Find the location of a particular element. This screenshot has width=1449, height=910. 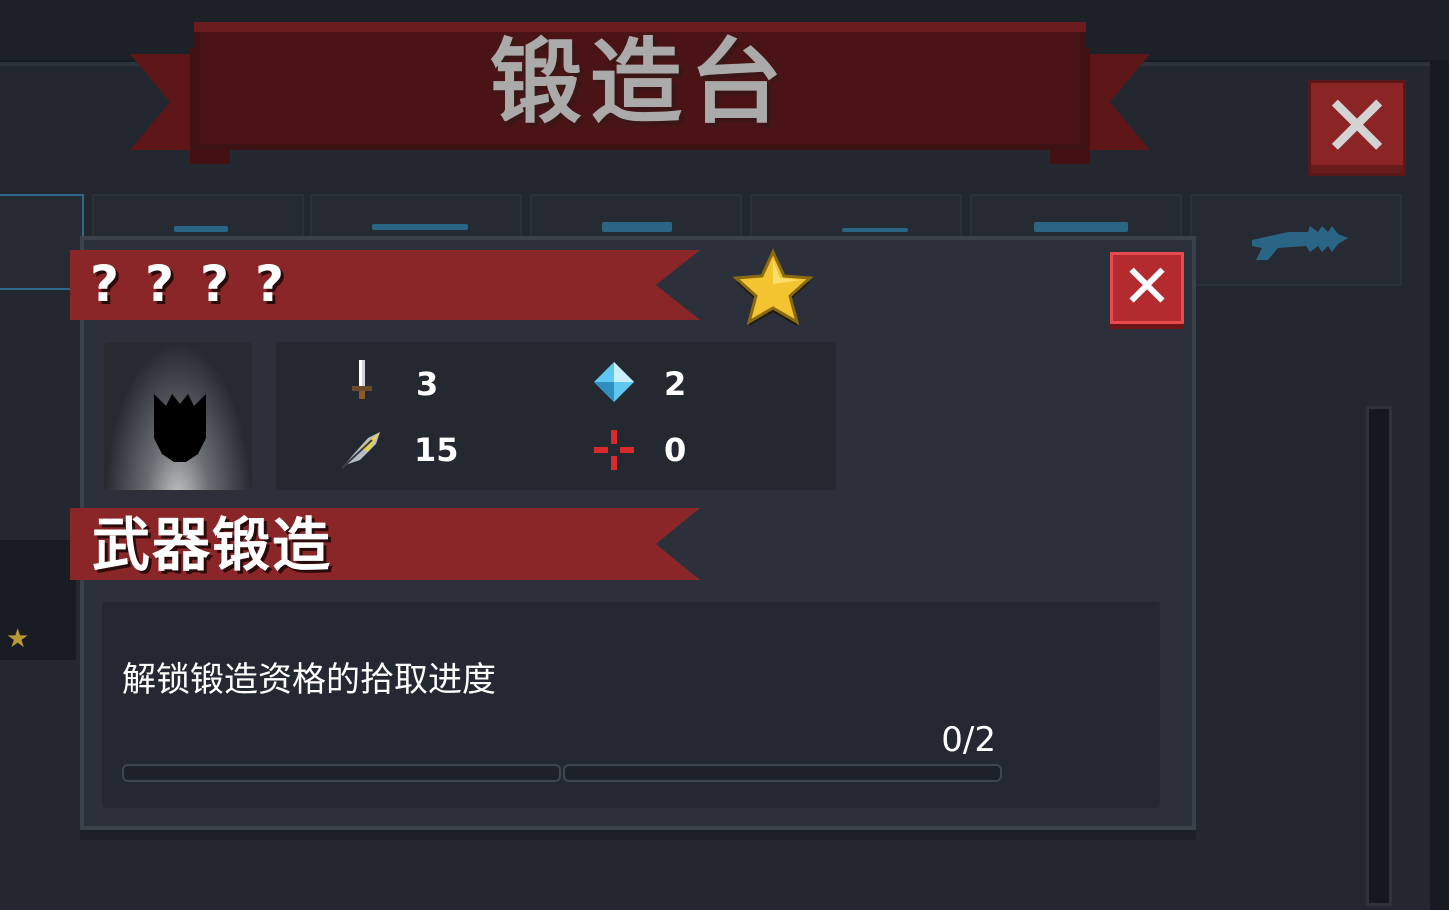

spiked-gun-icon is located at coordinates (1300, 243).